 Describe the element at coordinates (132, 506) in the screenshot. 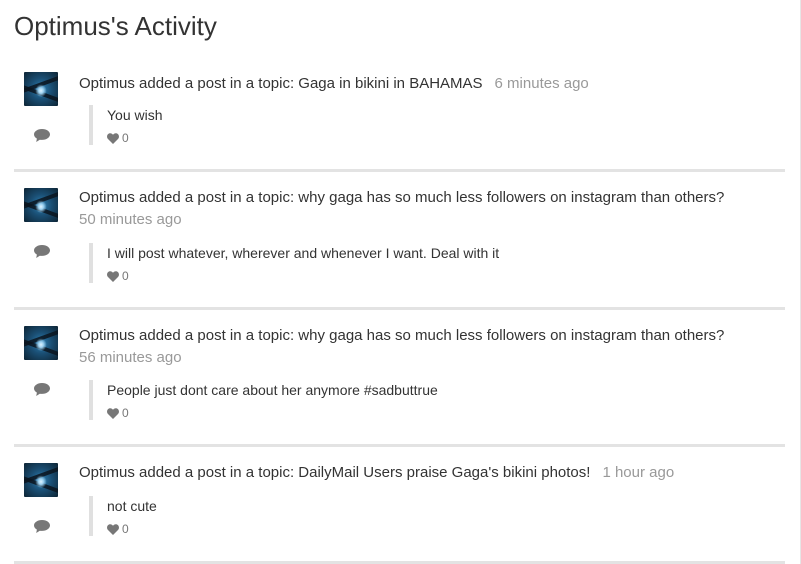

I see `post-text: not cute` at that location.